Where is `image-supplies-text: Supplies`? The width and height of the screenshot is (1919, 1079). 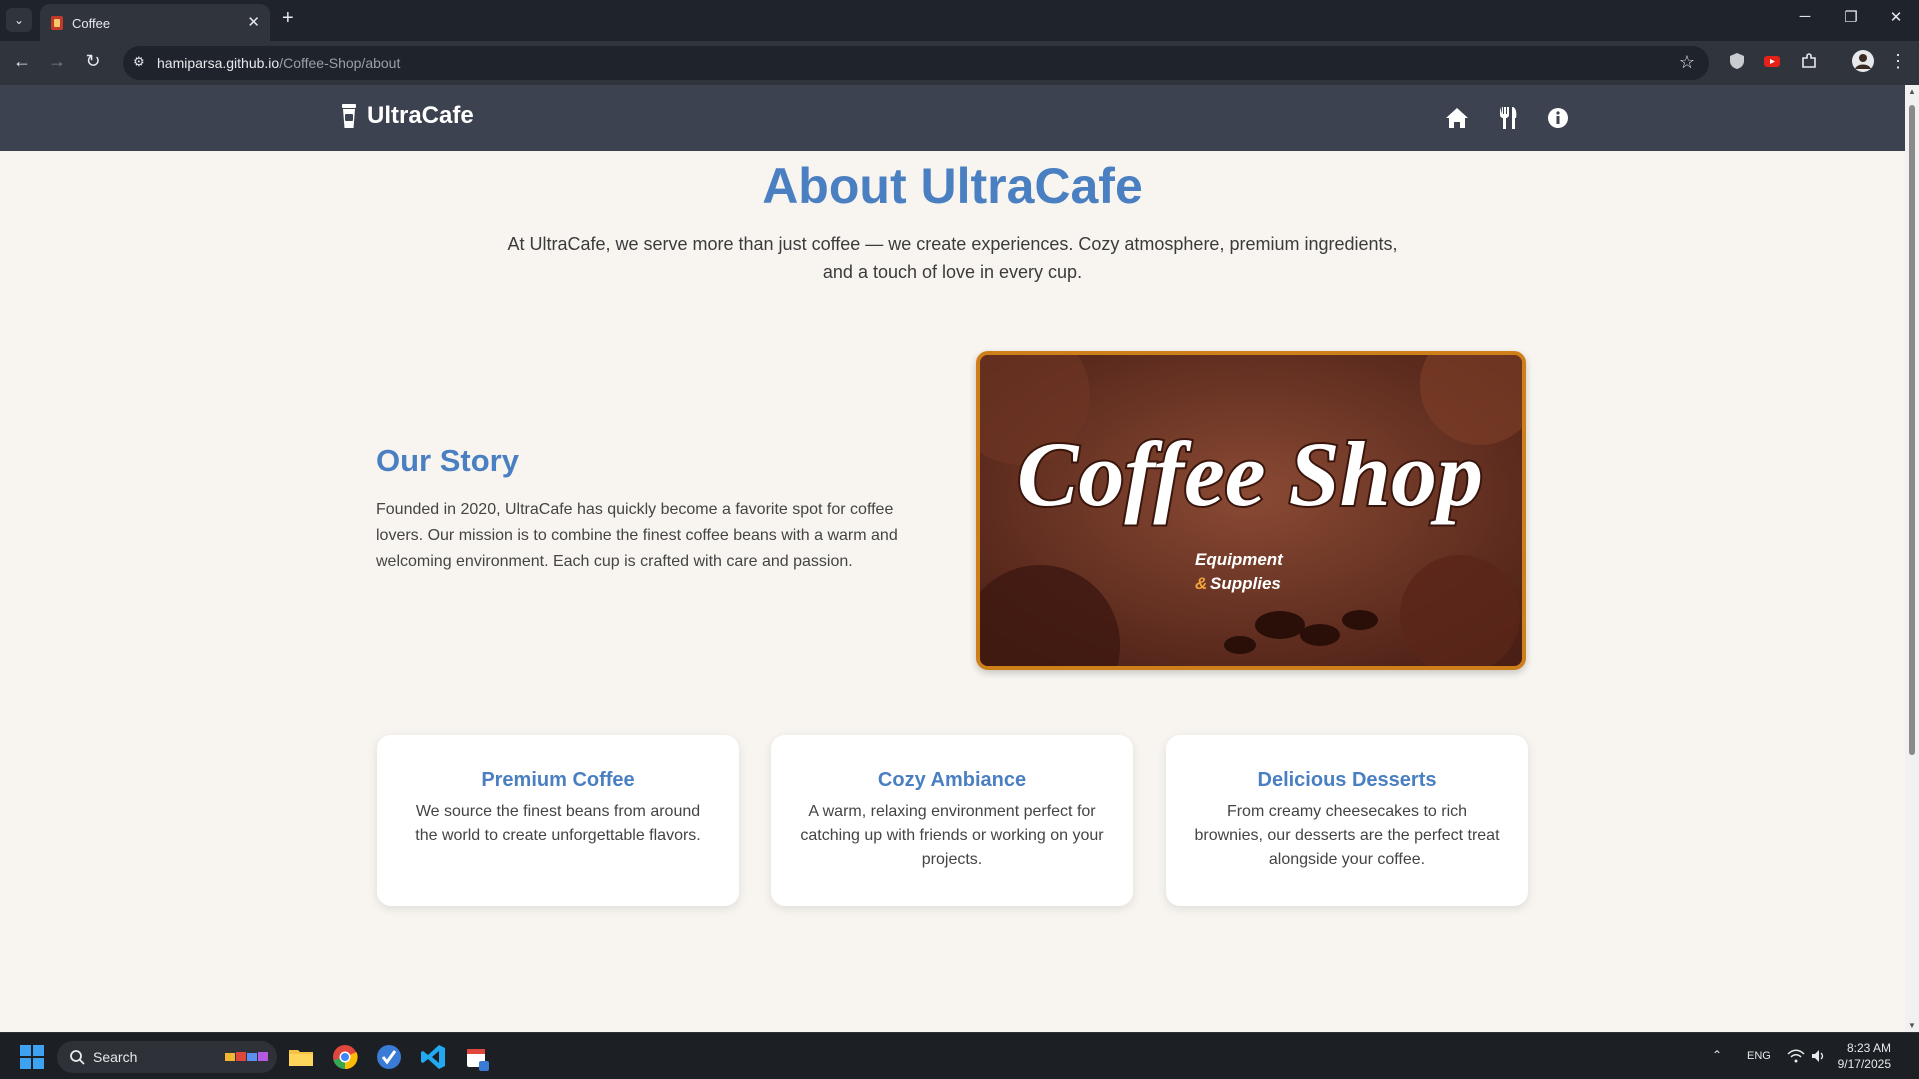 image-supplies-text: Supplies is located at coordinates (1245, 583).